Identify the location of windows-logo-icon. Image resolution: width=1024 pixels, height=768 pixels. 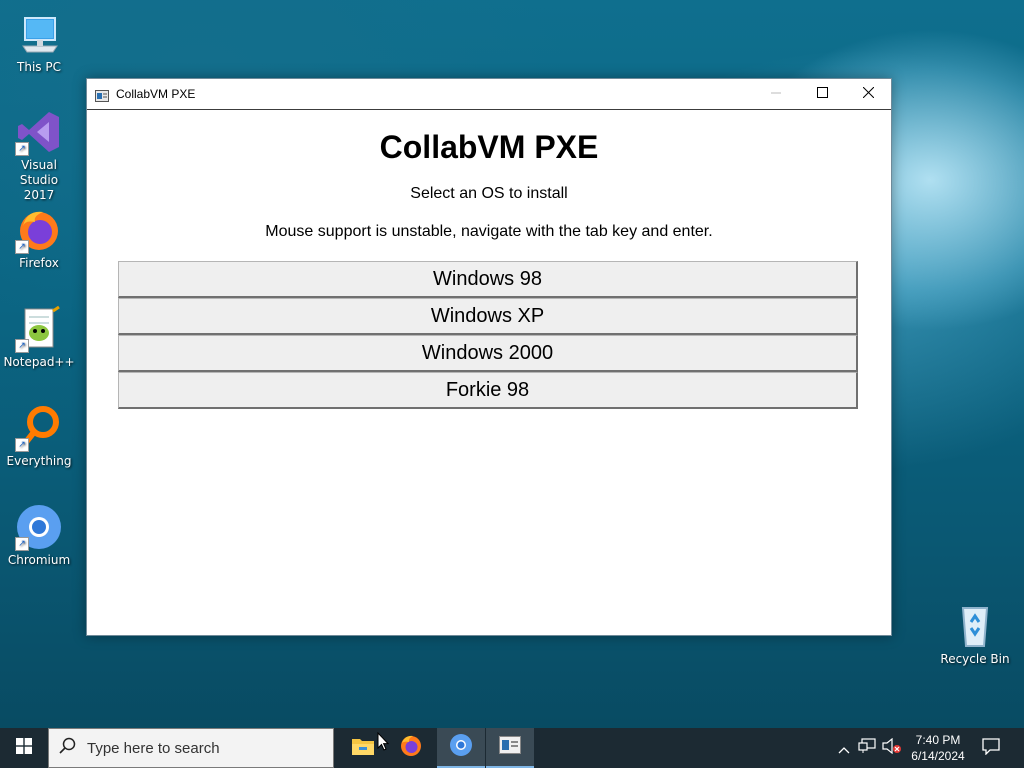
(24, 748).